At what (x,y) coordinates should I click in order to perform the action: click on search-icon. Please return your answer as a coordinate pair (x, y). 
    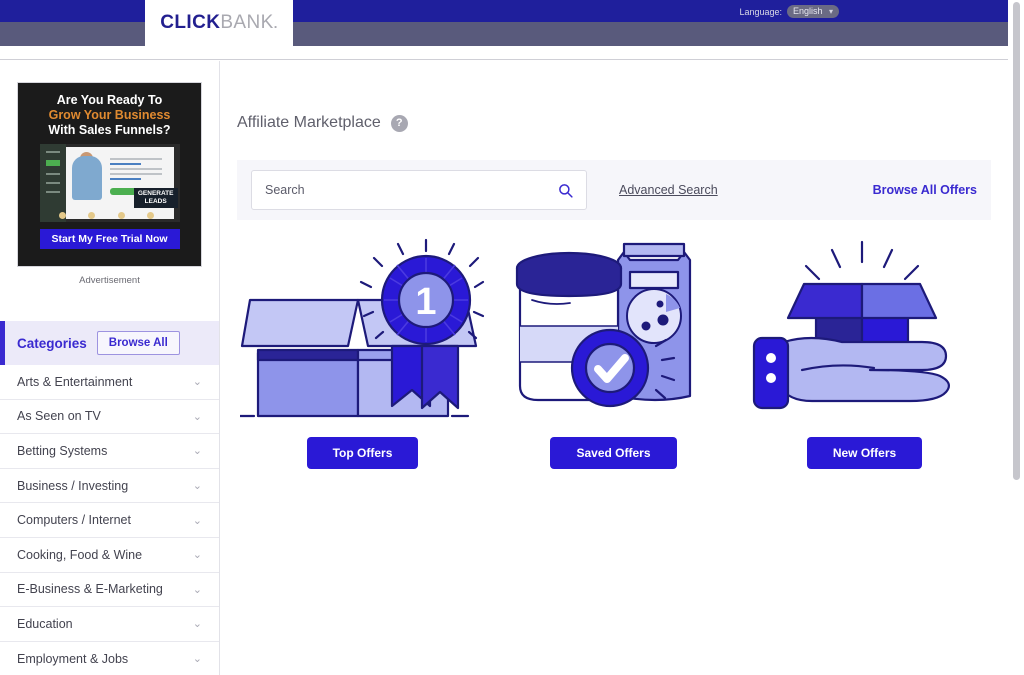
    Looking at the image, I should click on (565, 190).